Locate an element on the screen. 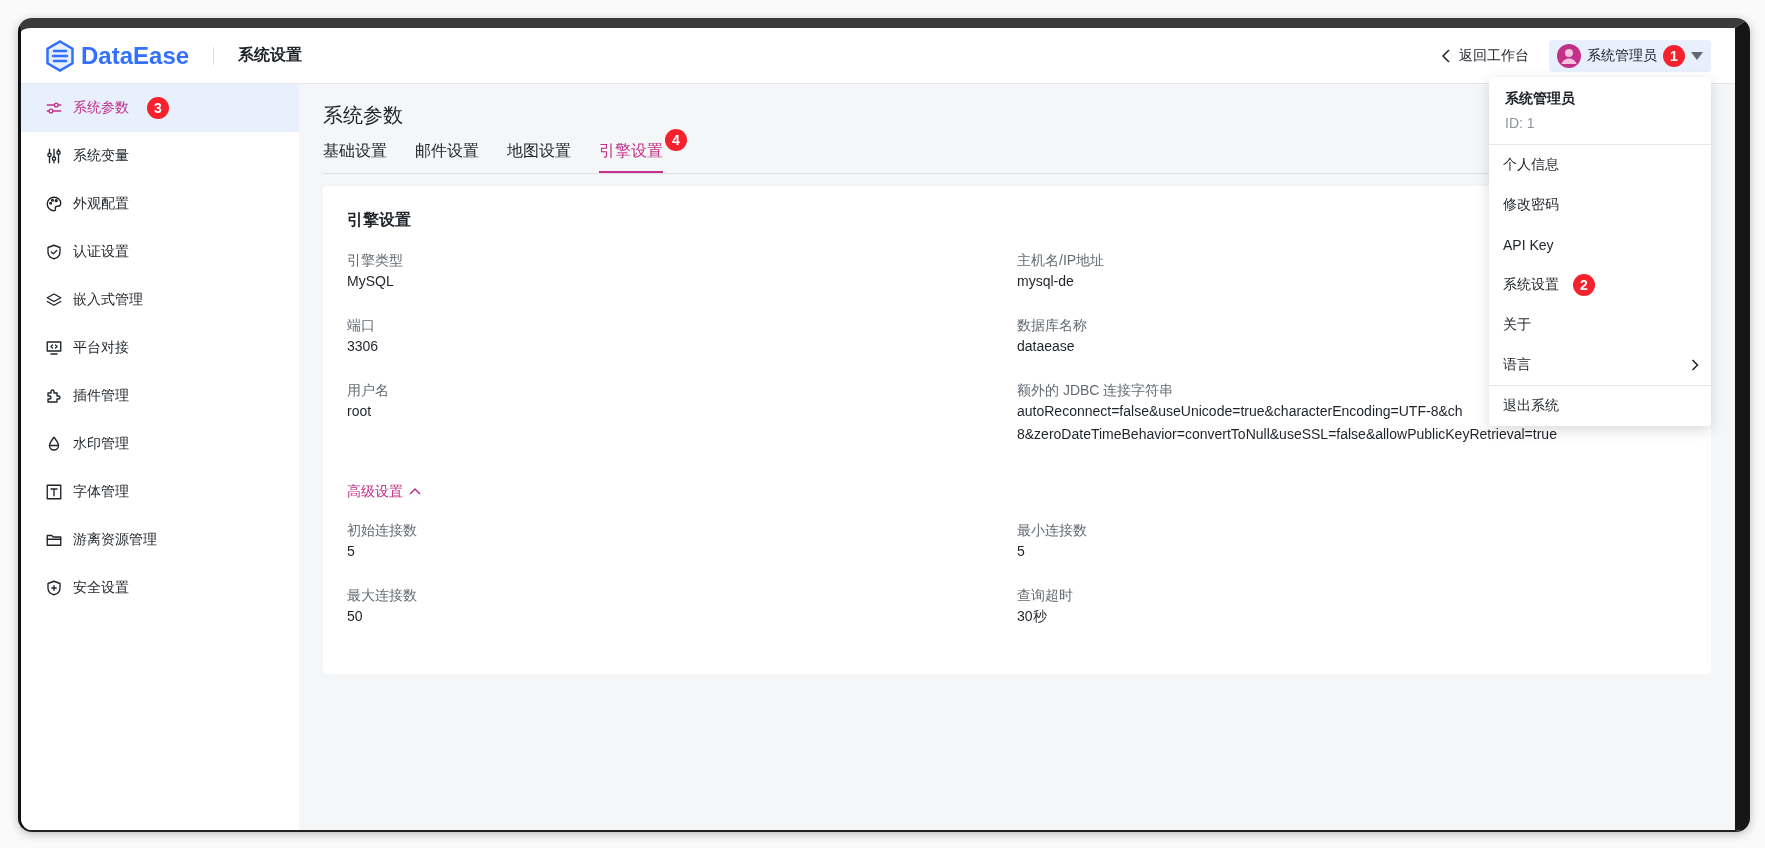  card-title: 引擎设置 is located at coordinates (379, 220).